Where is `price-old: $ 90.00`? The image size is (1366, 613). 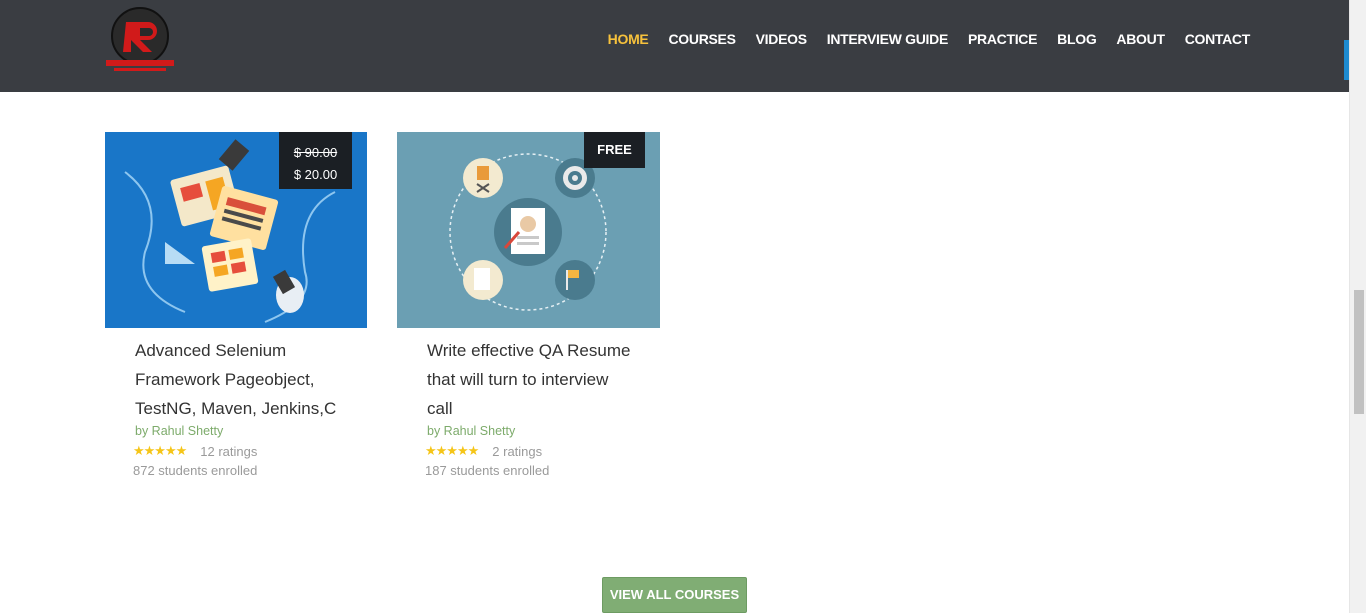 price-old: $ 90.00 is located at coordinates (315, 152).